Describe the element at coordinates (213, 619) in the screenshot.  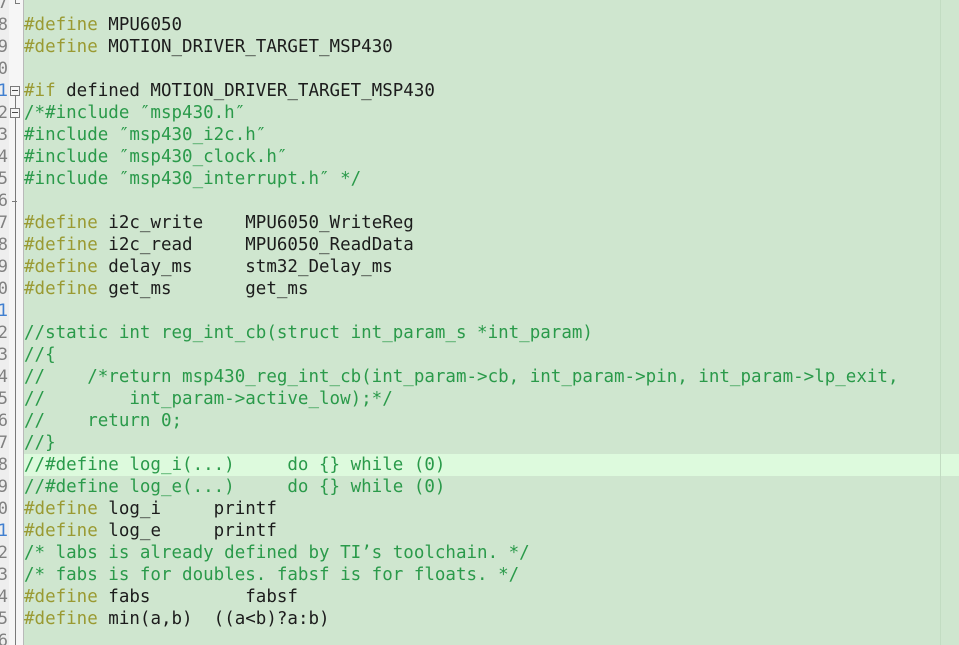
I see `token-plain: min(a,b) ((a<b)?a:b)` at that location.